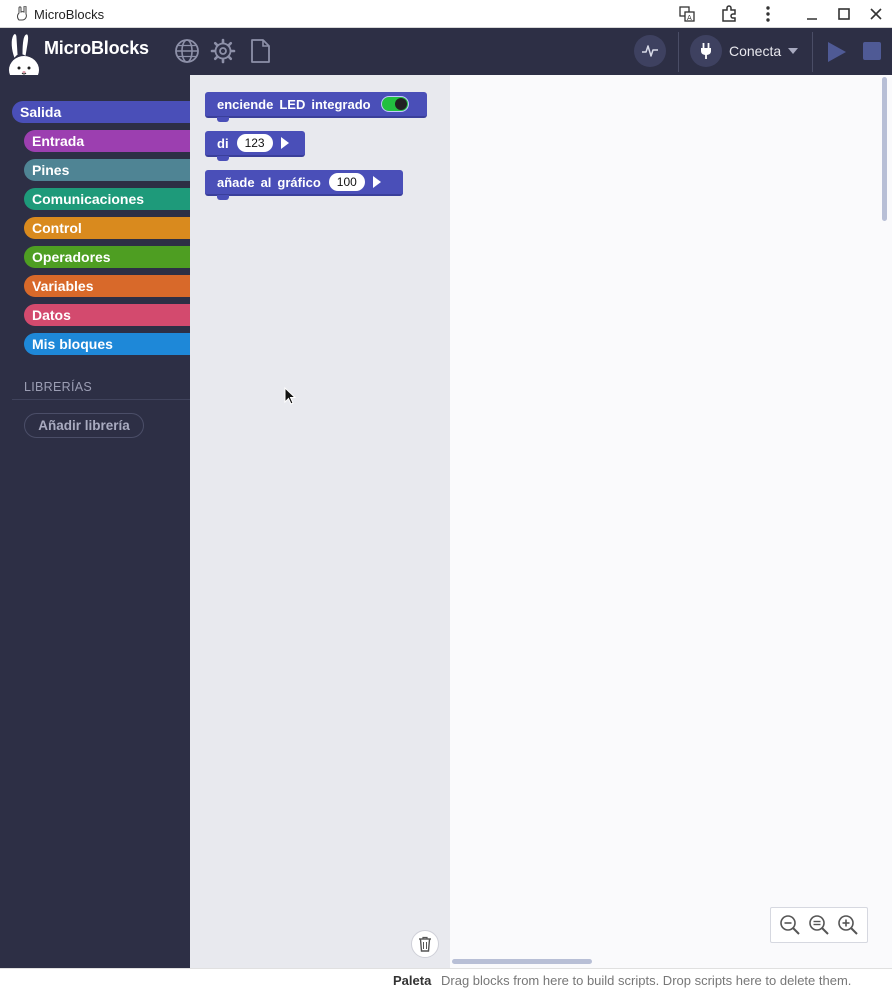 The width and height of the screenshot is (892, 991). I want to click on zoom-in-icon, so click(848, 925).